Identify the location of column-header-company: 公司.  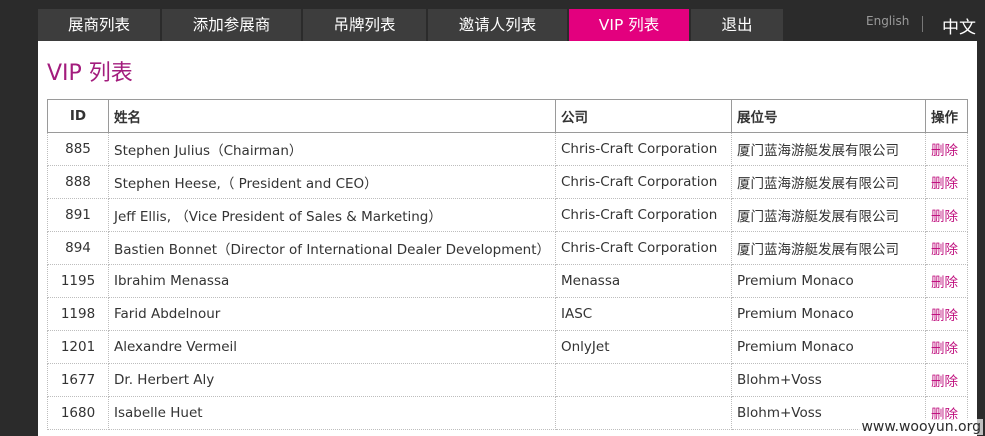
(643, 116).